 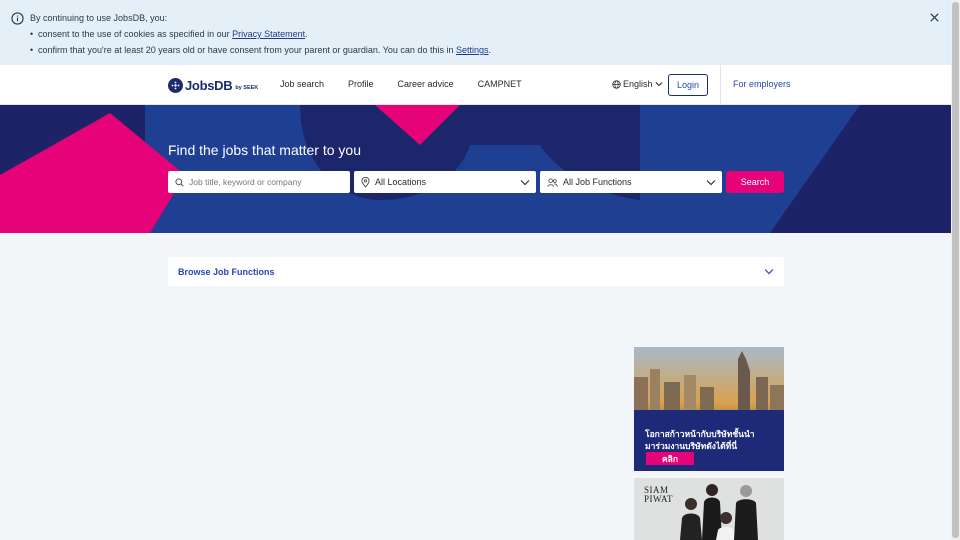 I want to click on main-nav: Job search Profile Career advice CAMPNET, so click(x=413, y=84).